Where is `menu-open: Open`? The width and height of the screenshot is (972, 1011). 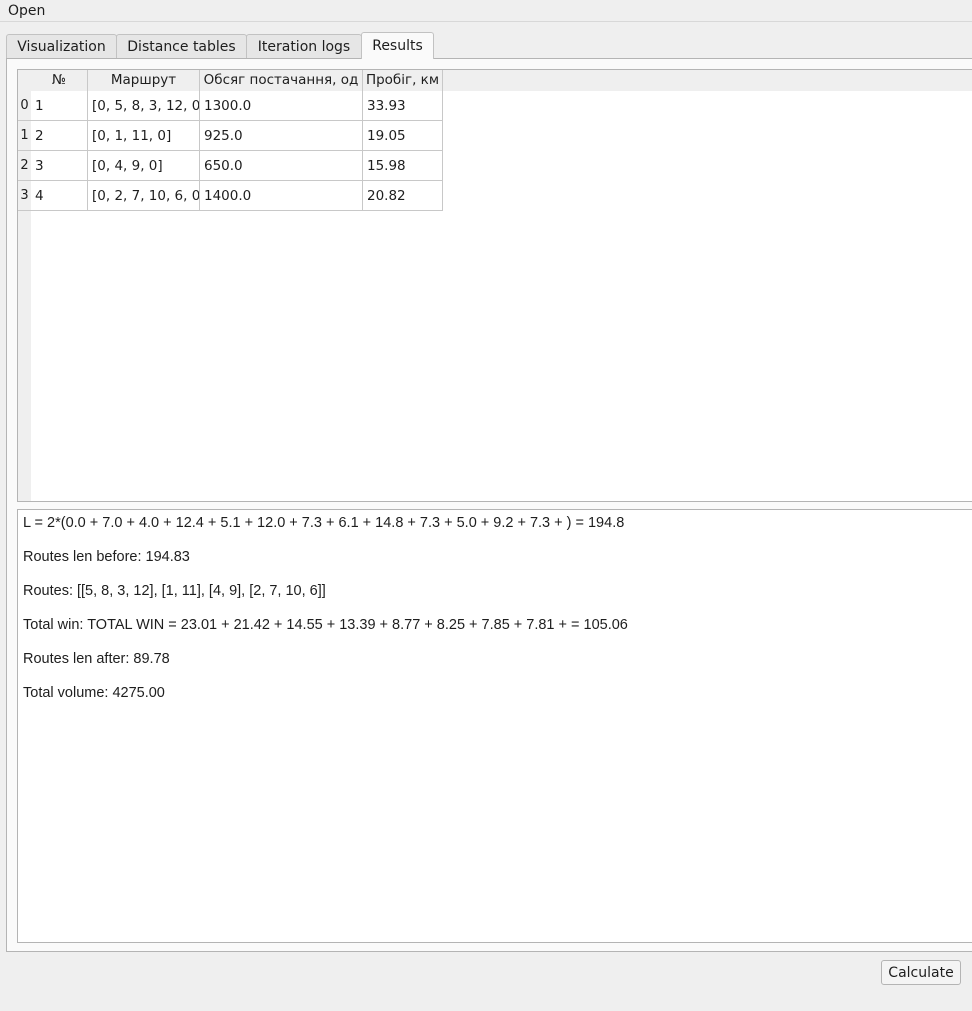
menu-open: Open is located at coordinates (26, 11).